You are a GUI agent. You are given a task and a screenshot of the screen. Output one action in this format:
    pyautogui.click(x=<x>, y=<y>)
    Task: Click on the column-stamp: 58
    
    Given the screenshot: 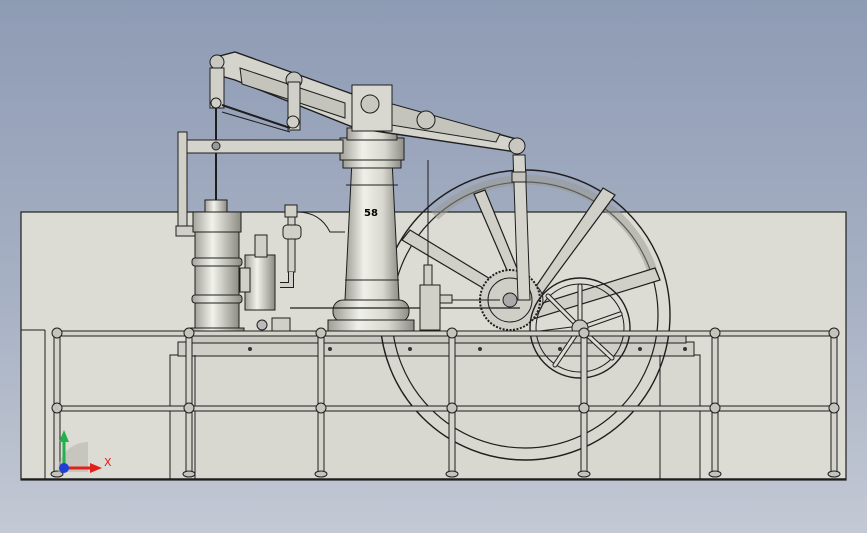 What is the action you would take?
    pyautogui.click(x=371, y=213)
    